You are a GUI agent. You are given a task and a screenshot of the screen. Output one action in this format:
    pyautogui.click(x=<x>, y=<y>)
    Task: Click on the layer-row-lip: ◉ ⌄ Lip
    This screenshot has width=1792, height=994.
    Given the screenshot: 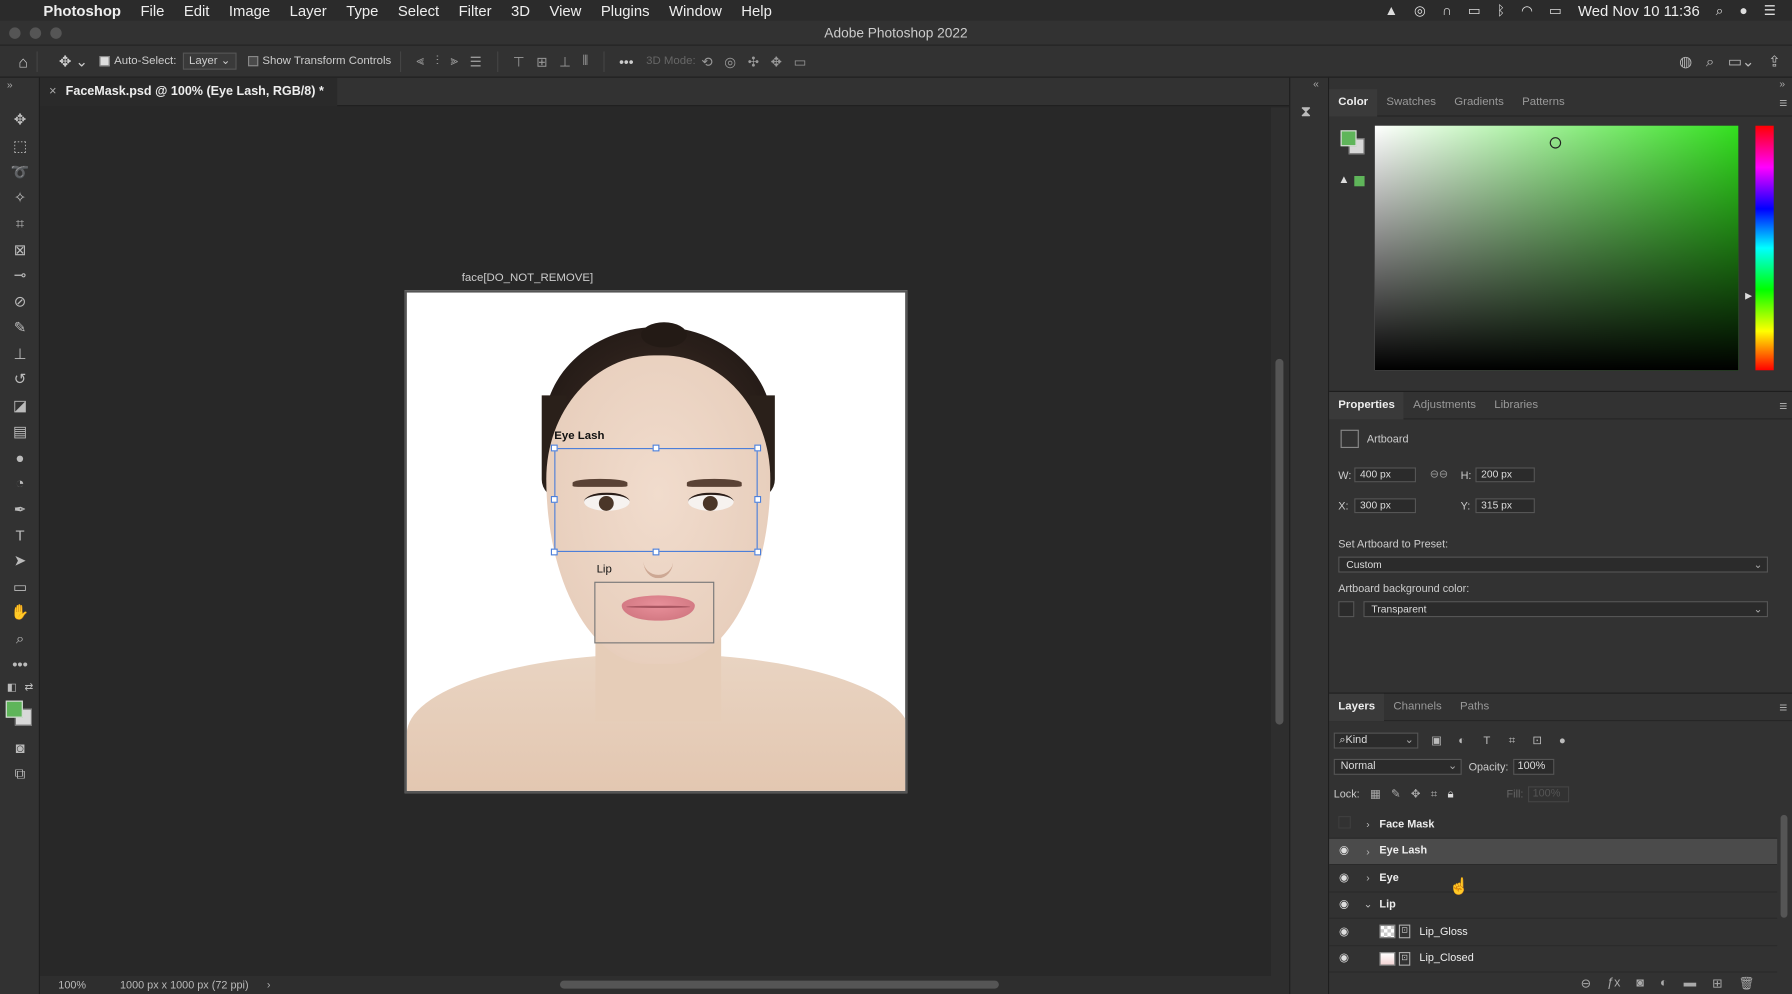 What is the action you would take?
    pyautogui.click(x=1553, y=905)
    